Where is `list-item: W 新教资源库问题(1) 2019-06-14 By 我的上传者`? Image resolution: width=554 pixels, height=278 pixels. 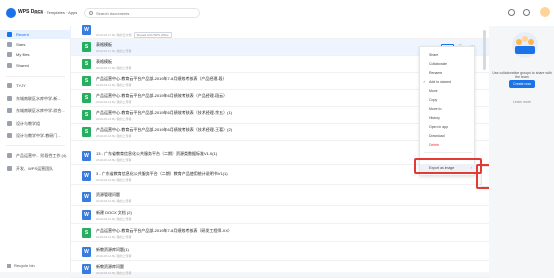 list-item: W 新教资源库问题(1) 2019-06-14 By 我的上传者 is located at coordinates (280, 252).